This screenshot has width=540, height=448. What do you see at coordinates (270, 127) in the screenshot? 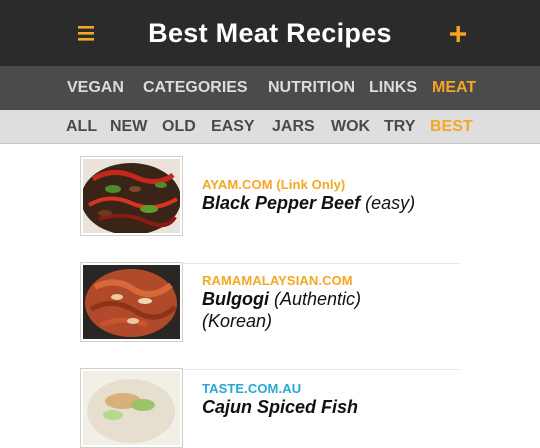
I see `secondary-nav: ALL NEW OLD EASY JARS WOK TRY BEST` at bounding box center [270, 127].